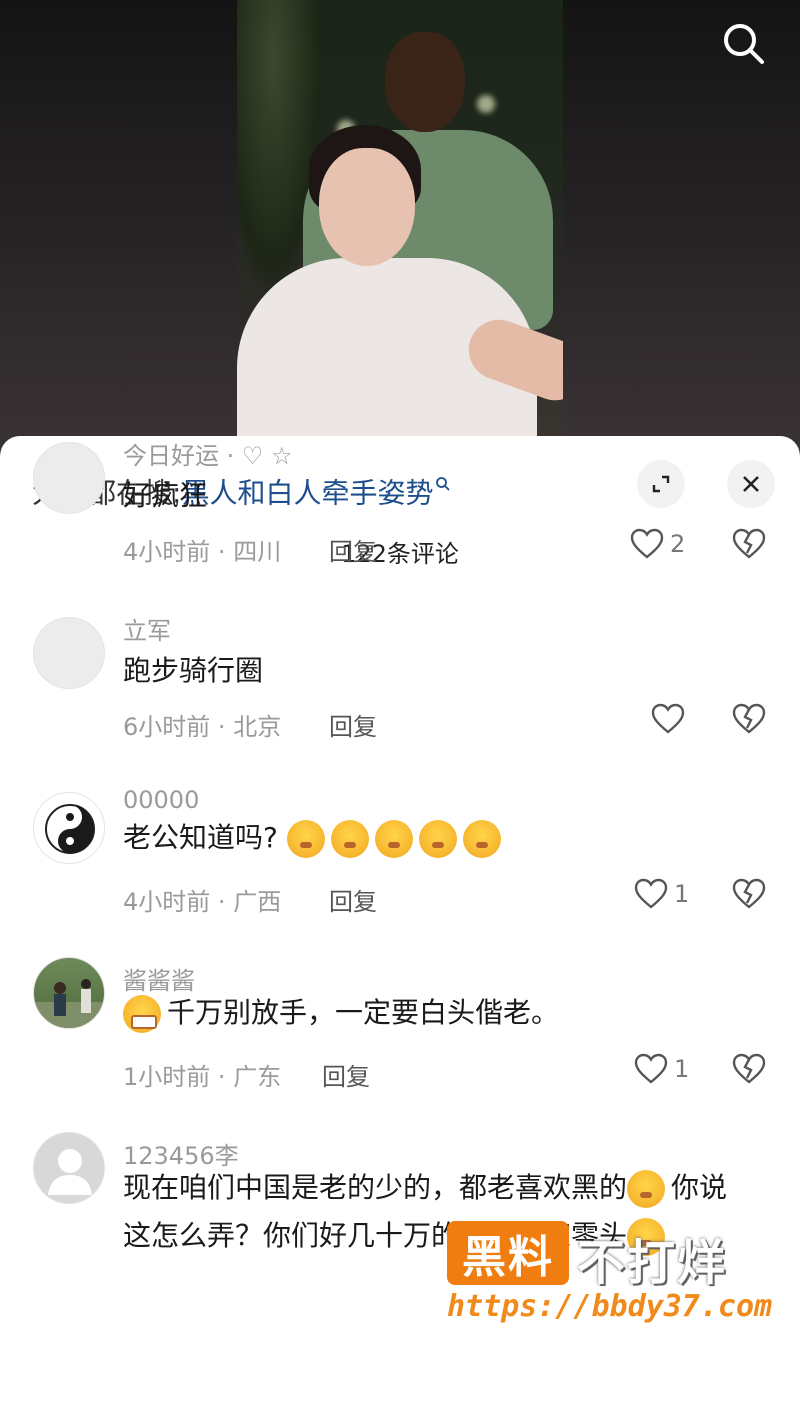 Image resolution: width=800 pixels, height=1422 pixels. I want to click on yin-yang-icon, so click(70, 829).